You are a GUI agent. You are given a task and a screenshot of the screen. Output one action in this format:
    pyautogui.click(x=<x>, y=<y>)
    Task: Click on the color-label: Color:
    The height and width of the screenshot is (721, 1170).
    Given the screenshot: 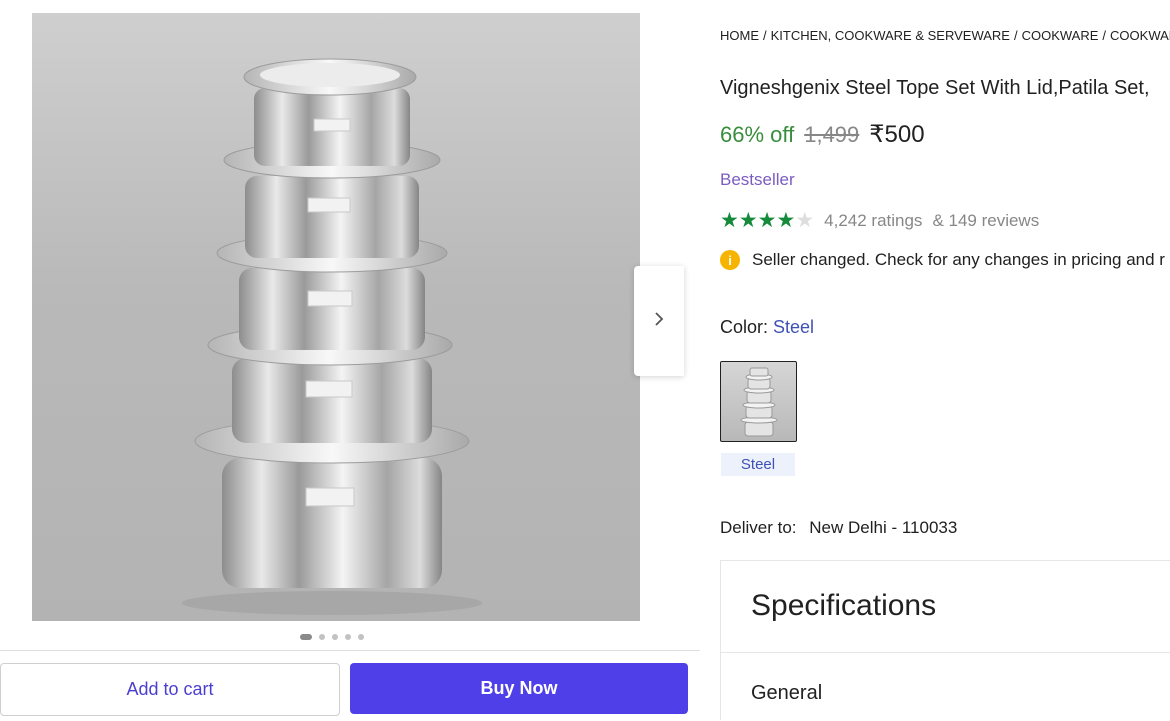 What is the action you would take?
    pyautogui.click(x=744, y=327)
    